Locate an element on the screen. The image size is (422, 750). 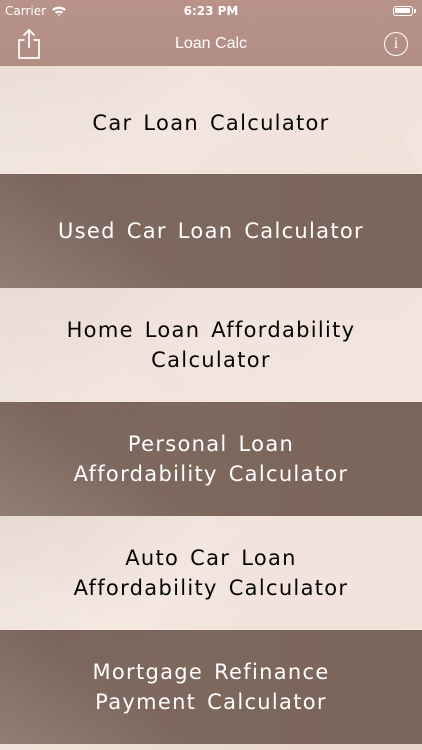
status-time: 6:23 PM is located at coordinates (211, 11).